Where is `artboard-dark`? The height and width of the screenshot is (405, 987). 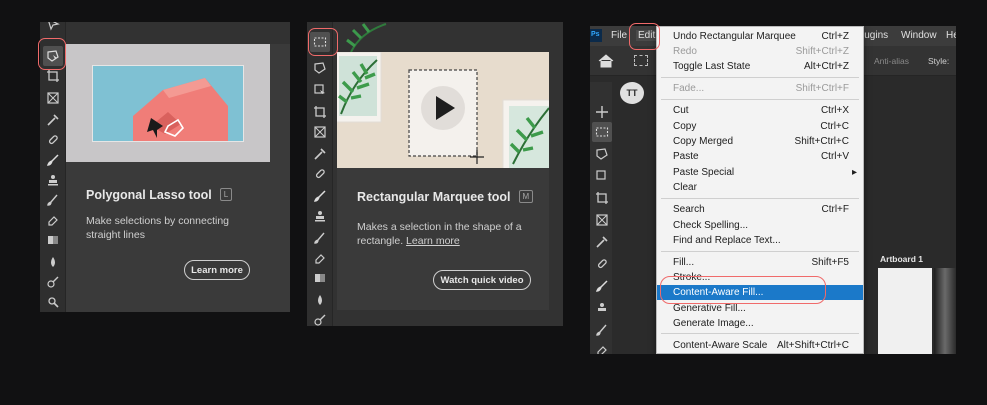 artboard-dark is located at coordinates (945, 311).